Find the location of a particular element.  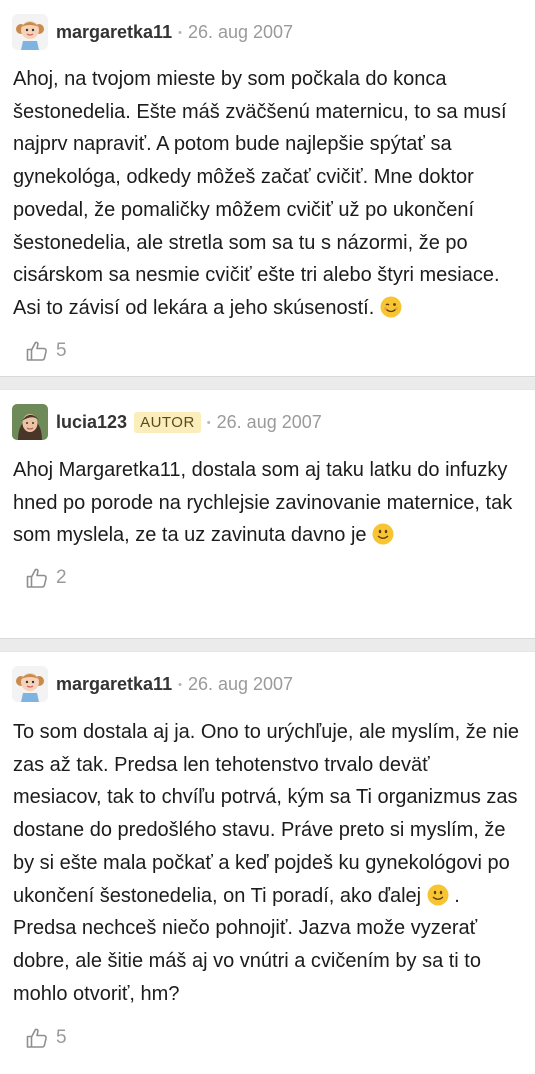

author-badge: AUTOR is located at coordinates (167, 422).